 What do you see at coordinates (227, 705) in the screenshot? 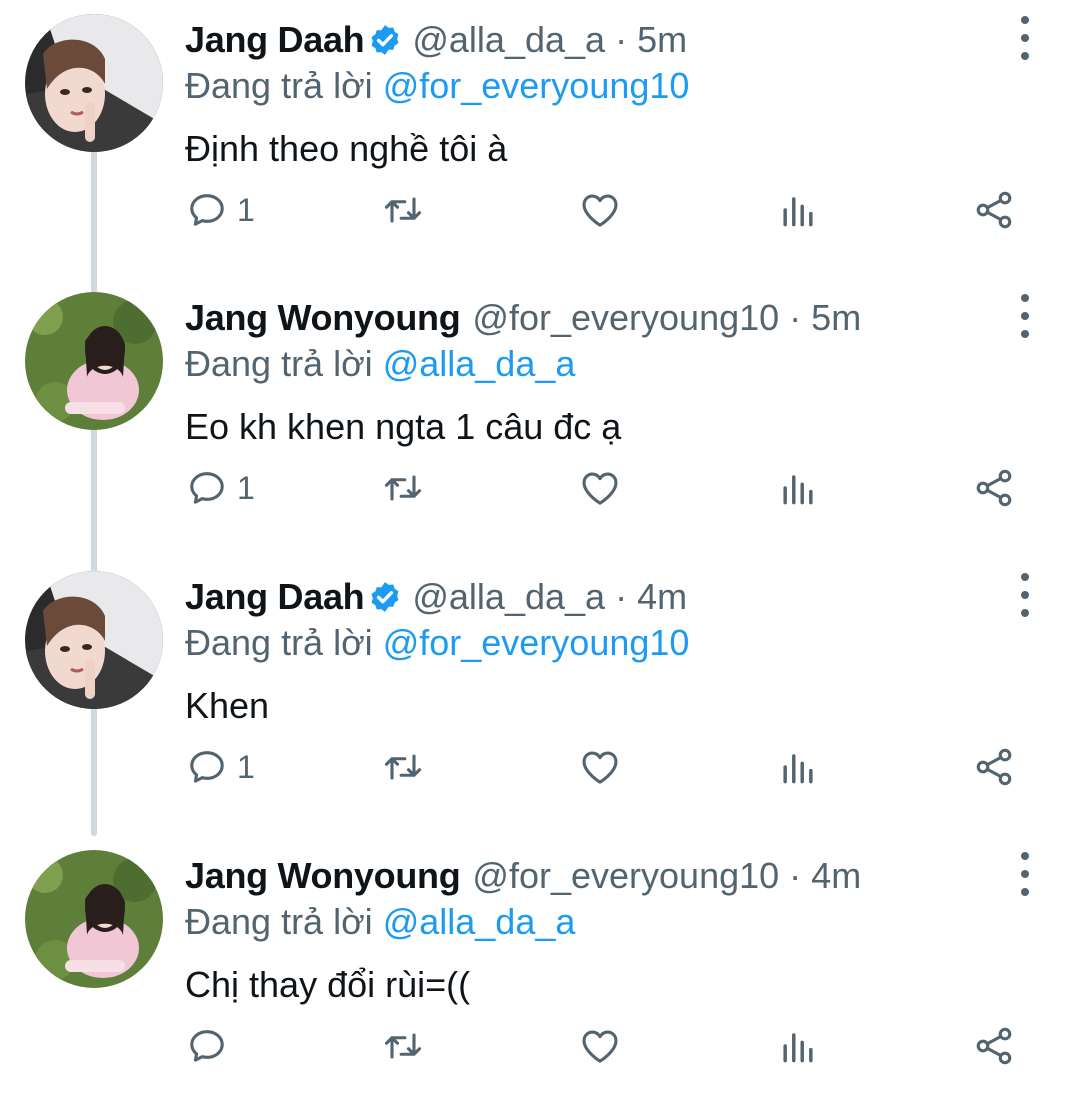
I see `tweet-text: Khen` at bounding box center [227, 705].